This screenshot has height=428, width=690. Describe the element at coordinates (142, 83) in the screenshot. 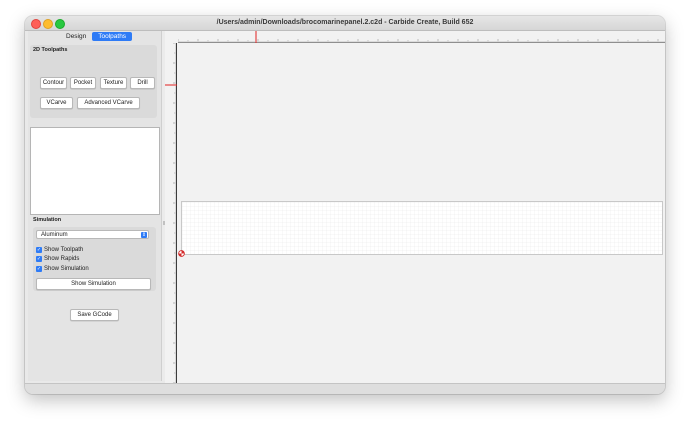

I see `drill-button: Drill` at that location.